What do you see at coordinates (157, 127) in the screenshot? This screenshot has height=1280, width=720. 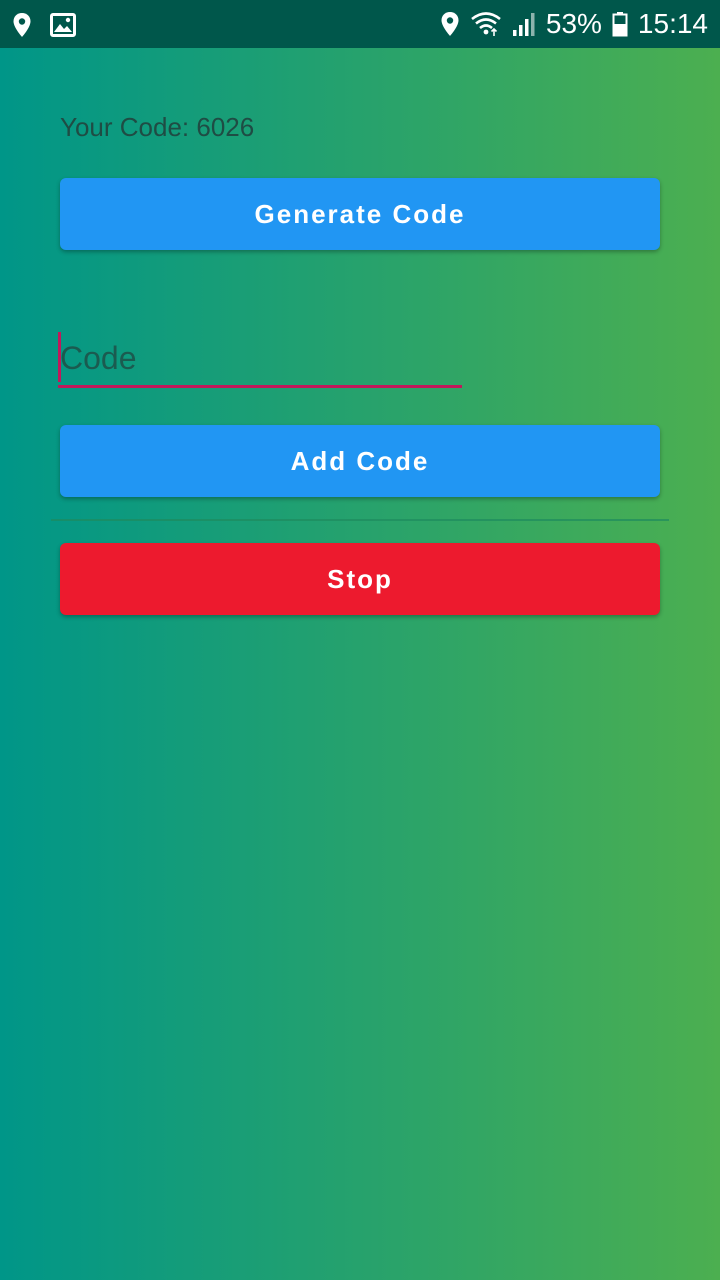 I see `your-code-label: Your Code: 6026` at bounding box center [157, 127].